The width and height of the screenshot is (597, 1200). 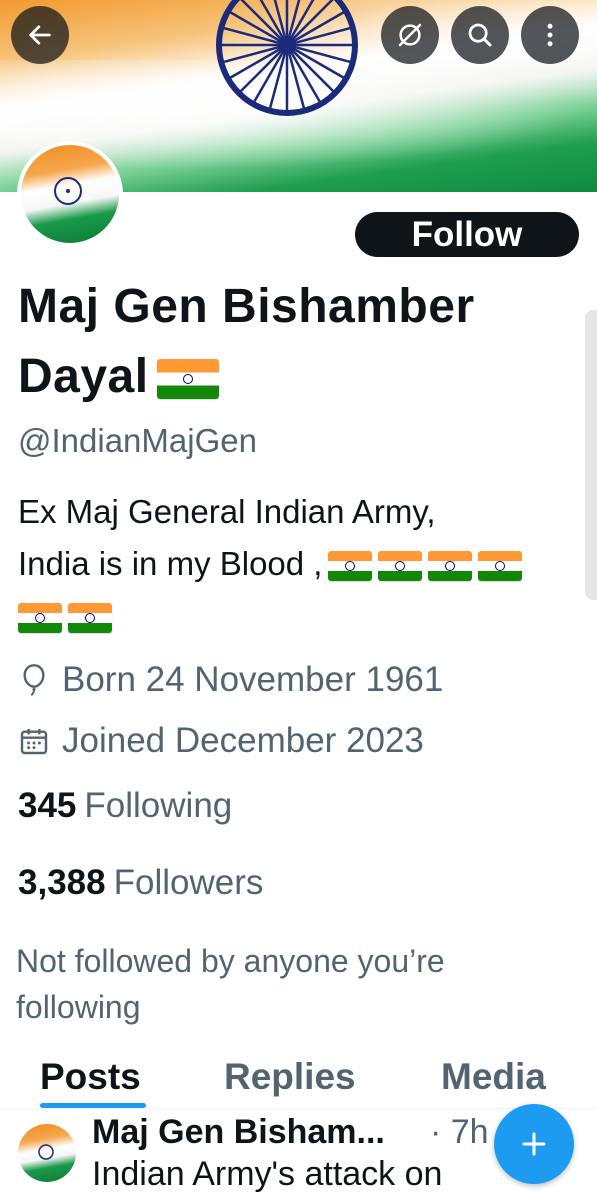 I want to click on followers-label: Followers, so click(x=188, y=882).